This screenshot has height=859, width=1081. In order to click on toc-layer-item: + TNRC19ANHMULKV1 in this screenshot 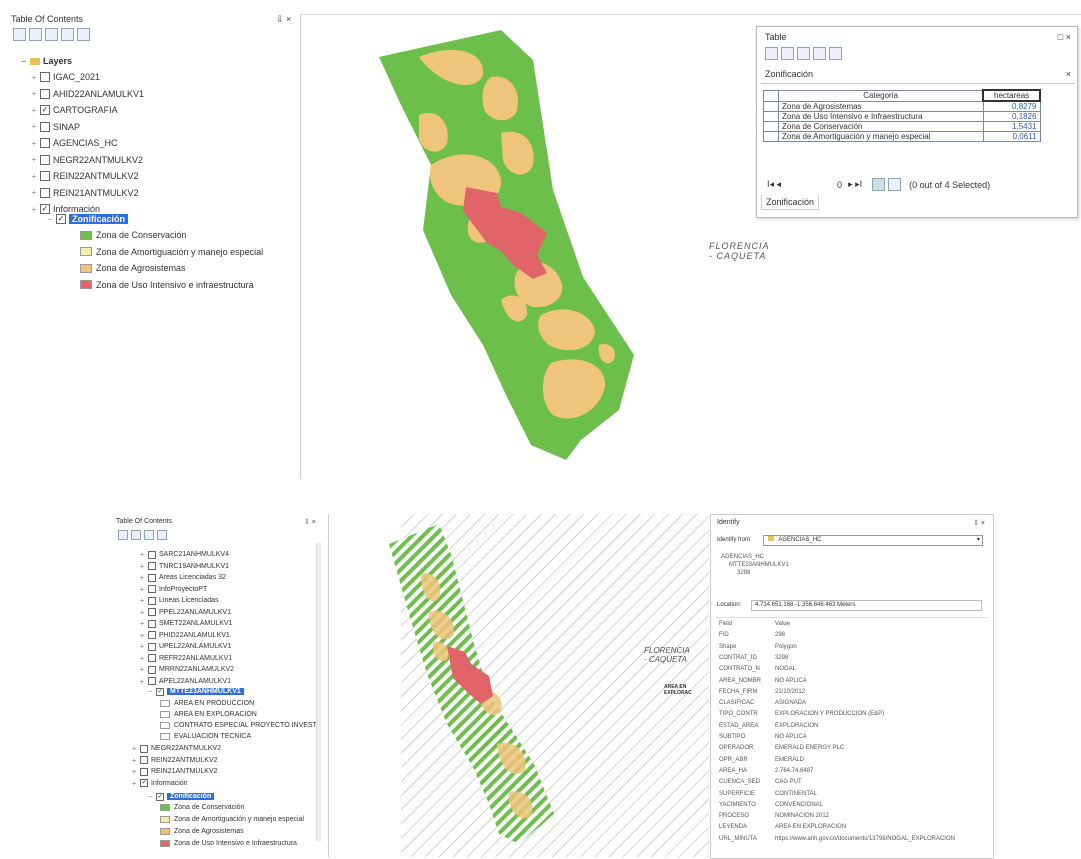, I will do `click(183, 566)`.